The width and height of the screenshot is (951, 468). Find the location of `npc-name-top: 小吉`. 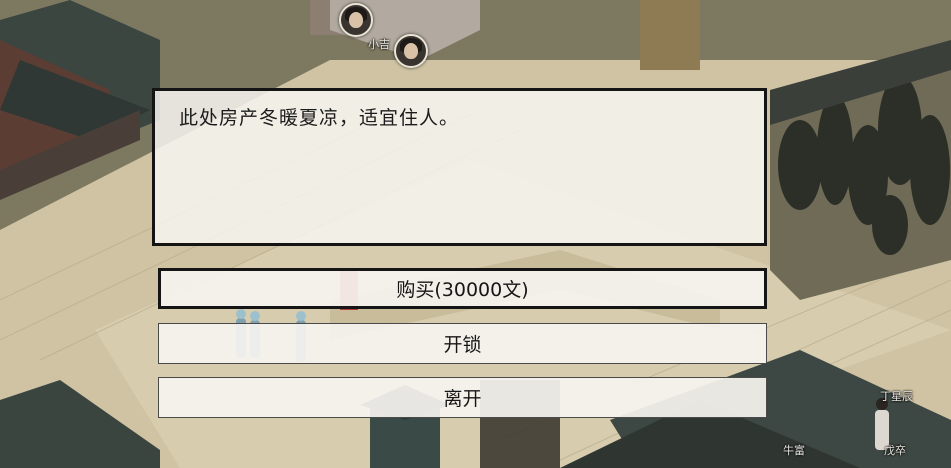

npc-name-top: 小吉 is located at coordinates (379, 44).